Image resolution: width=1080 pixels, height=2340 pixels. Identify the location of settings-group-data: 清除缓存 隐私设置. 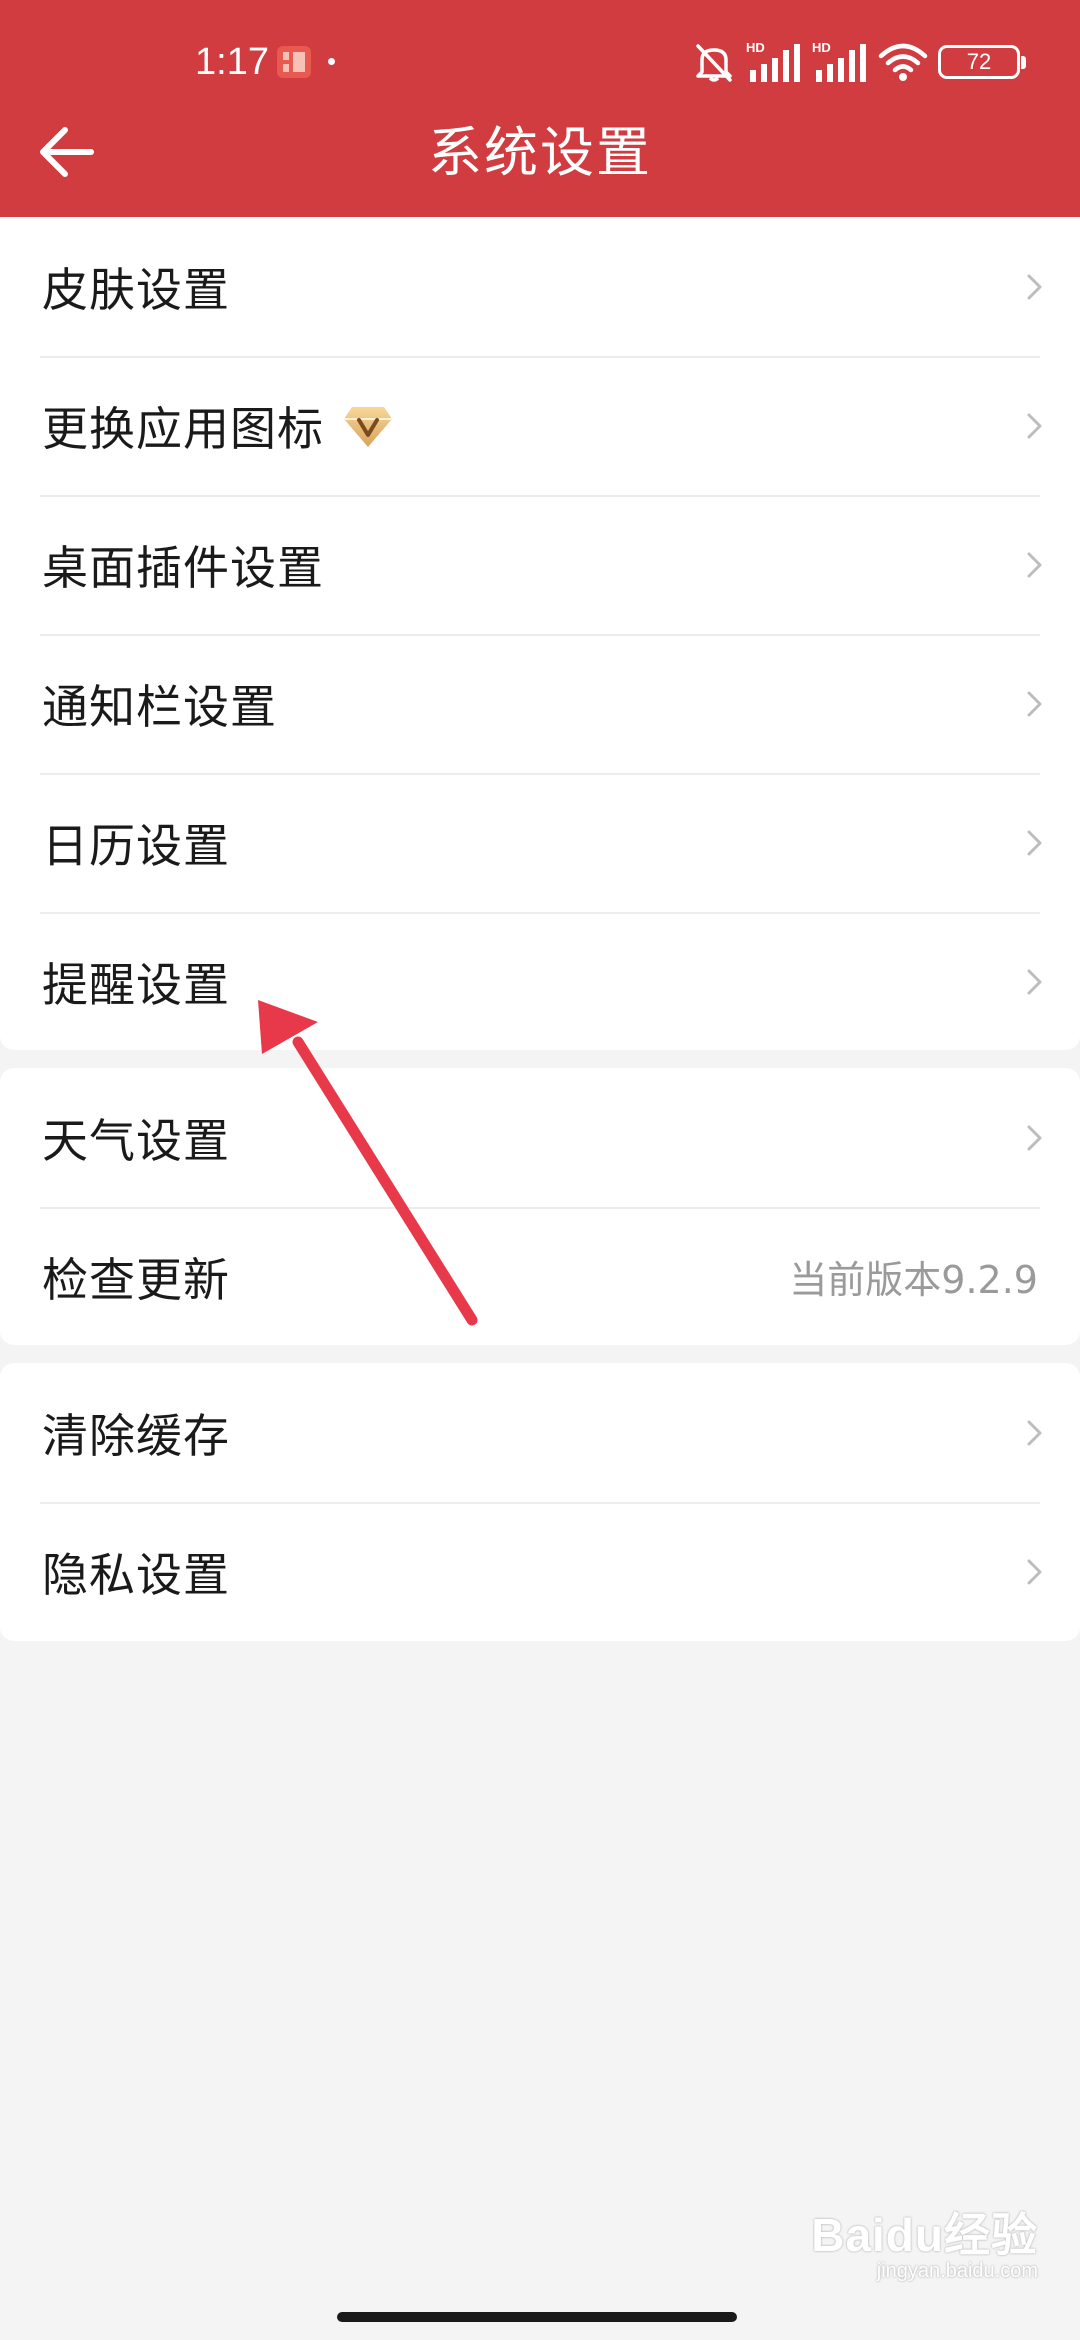
(540, 1502).